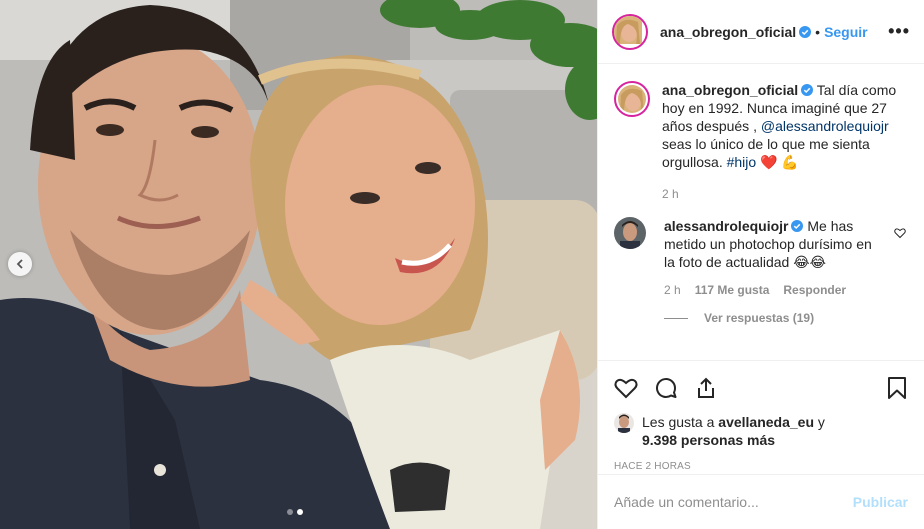 Image resolution: width=924 pixels, height=529 pixels. I want to click on caption-meta: 2 h, so click(779, 194).